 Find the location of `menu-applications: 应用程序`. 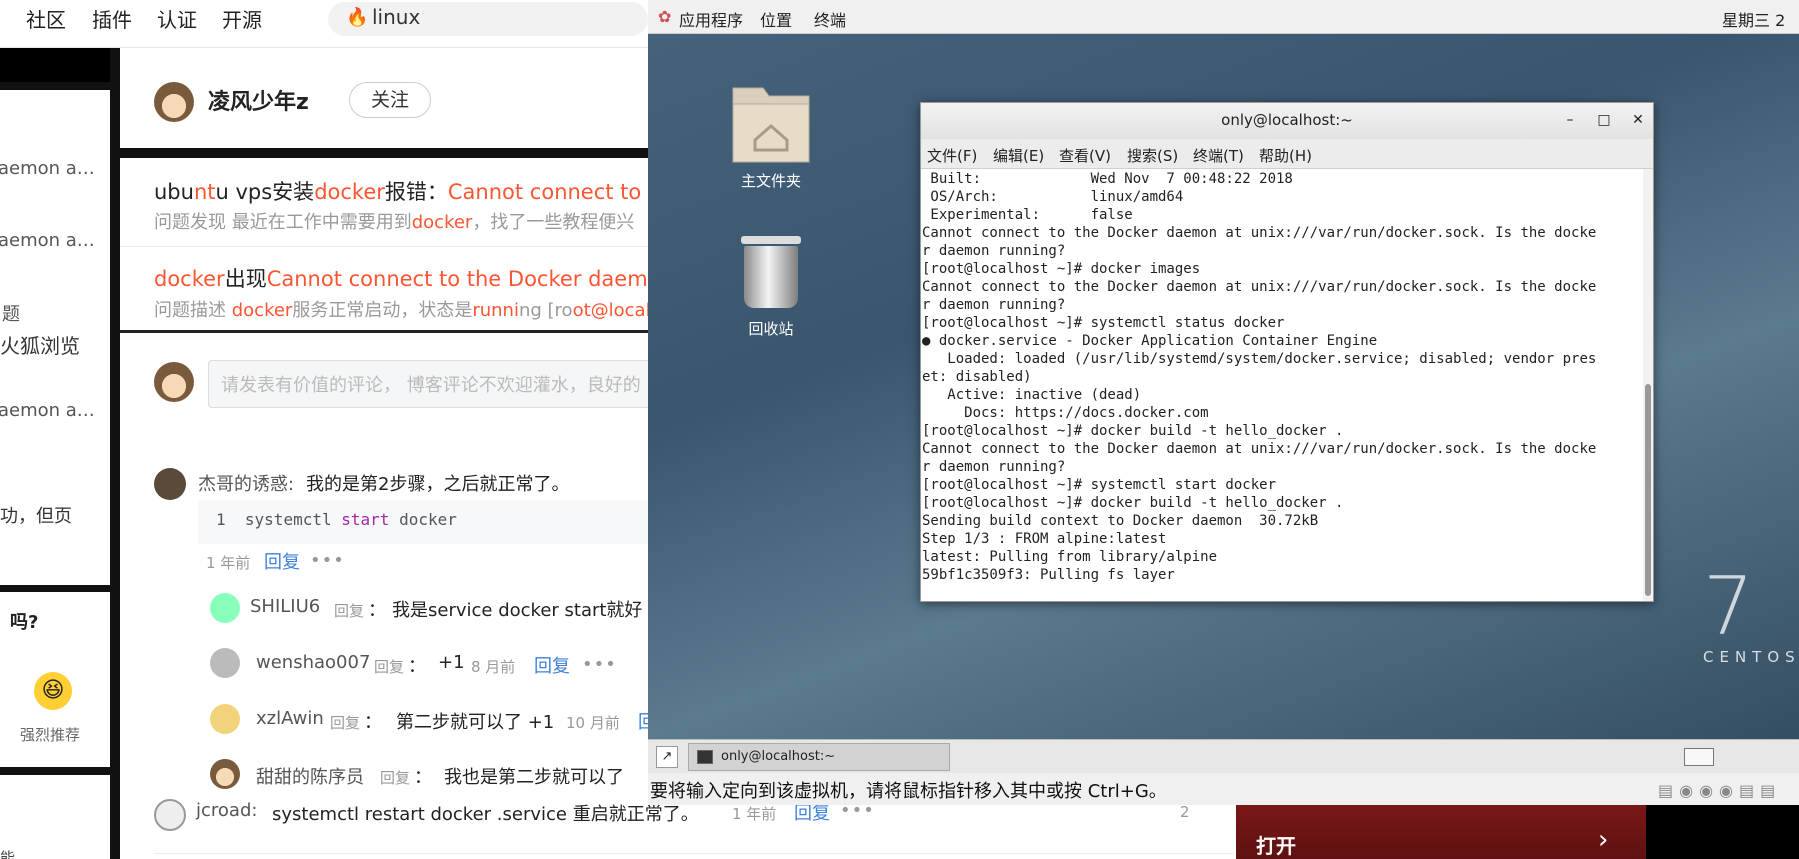

menu-applications: 应用程序 is located at coordinates (711, 19).